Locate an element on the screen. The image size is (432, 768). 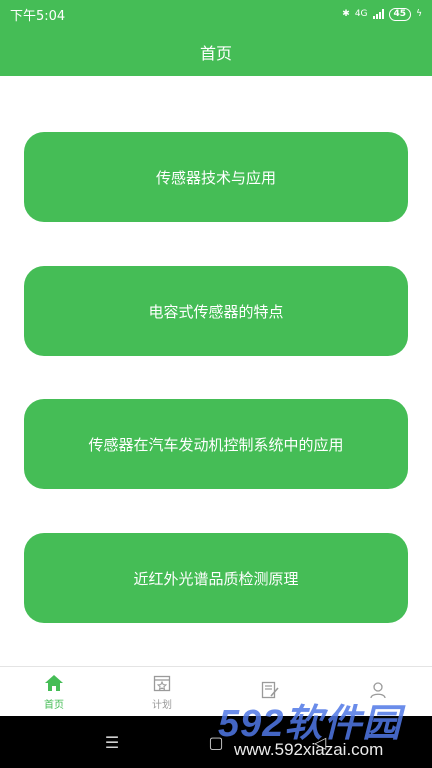
status-bar: 下午5:04 ✱ 4G 45 ϟ is located at coordinates (216, 14).